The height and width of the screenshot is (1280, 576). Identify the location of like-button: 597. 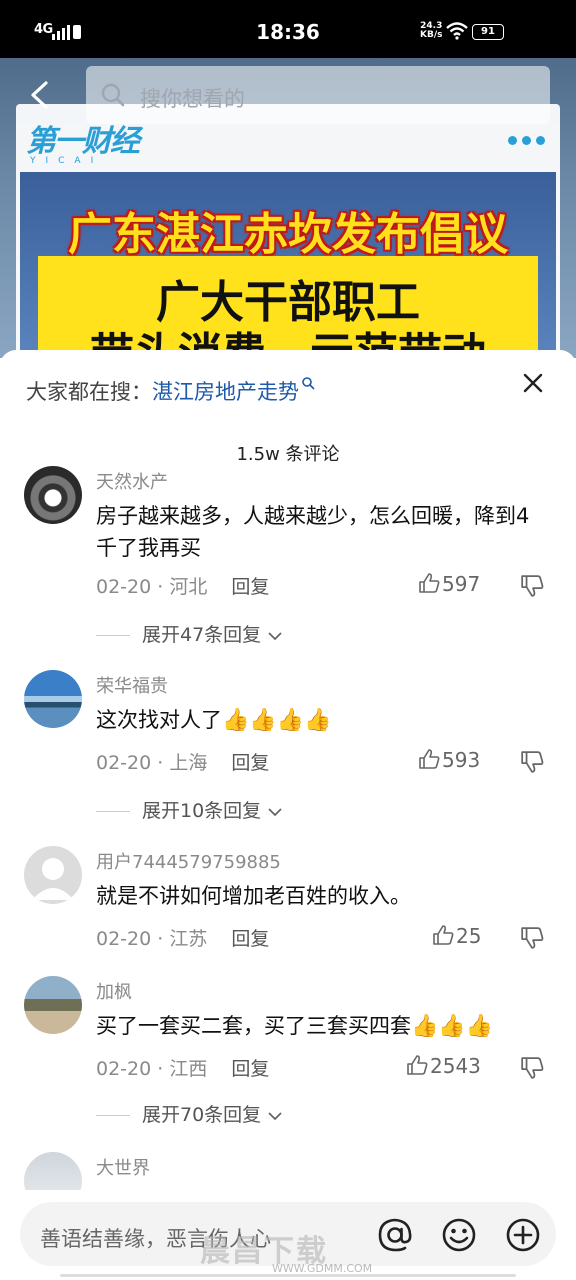
(449, 584).